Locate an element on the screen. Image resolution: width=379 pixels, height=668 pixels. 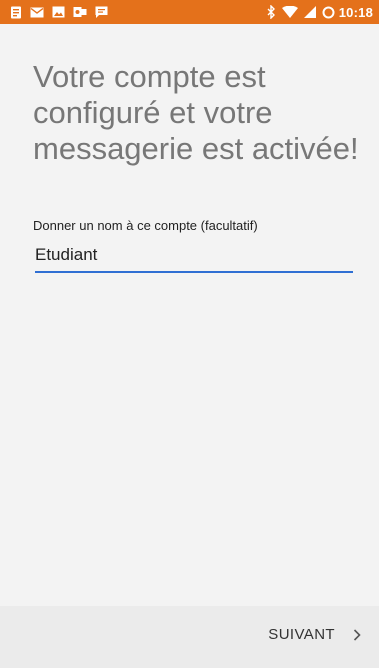
signal-icon is located at coordinates (309, 12).